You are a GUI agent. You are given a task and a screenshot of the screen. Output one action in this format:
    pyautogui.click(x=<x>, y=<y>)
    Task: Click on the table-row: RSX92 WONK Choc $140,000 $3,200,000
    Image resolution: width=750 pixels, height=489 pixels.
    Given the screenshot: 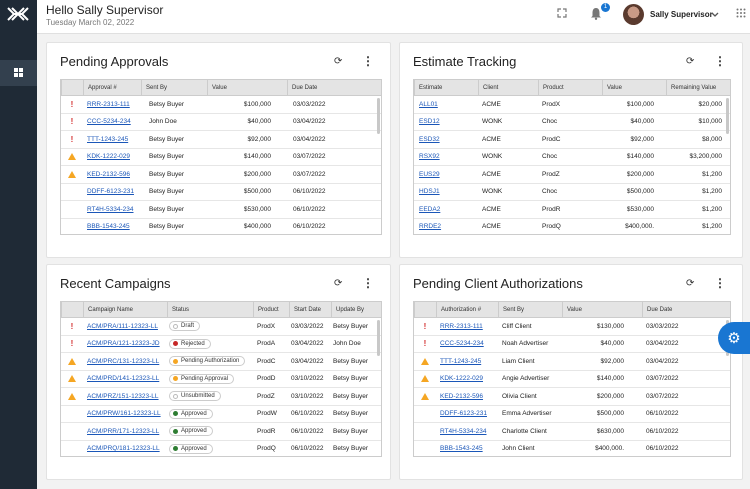 What is the action you would take?
    pyautogui.click(x=572, y=157)
    